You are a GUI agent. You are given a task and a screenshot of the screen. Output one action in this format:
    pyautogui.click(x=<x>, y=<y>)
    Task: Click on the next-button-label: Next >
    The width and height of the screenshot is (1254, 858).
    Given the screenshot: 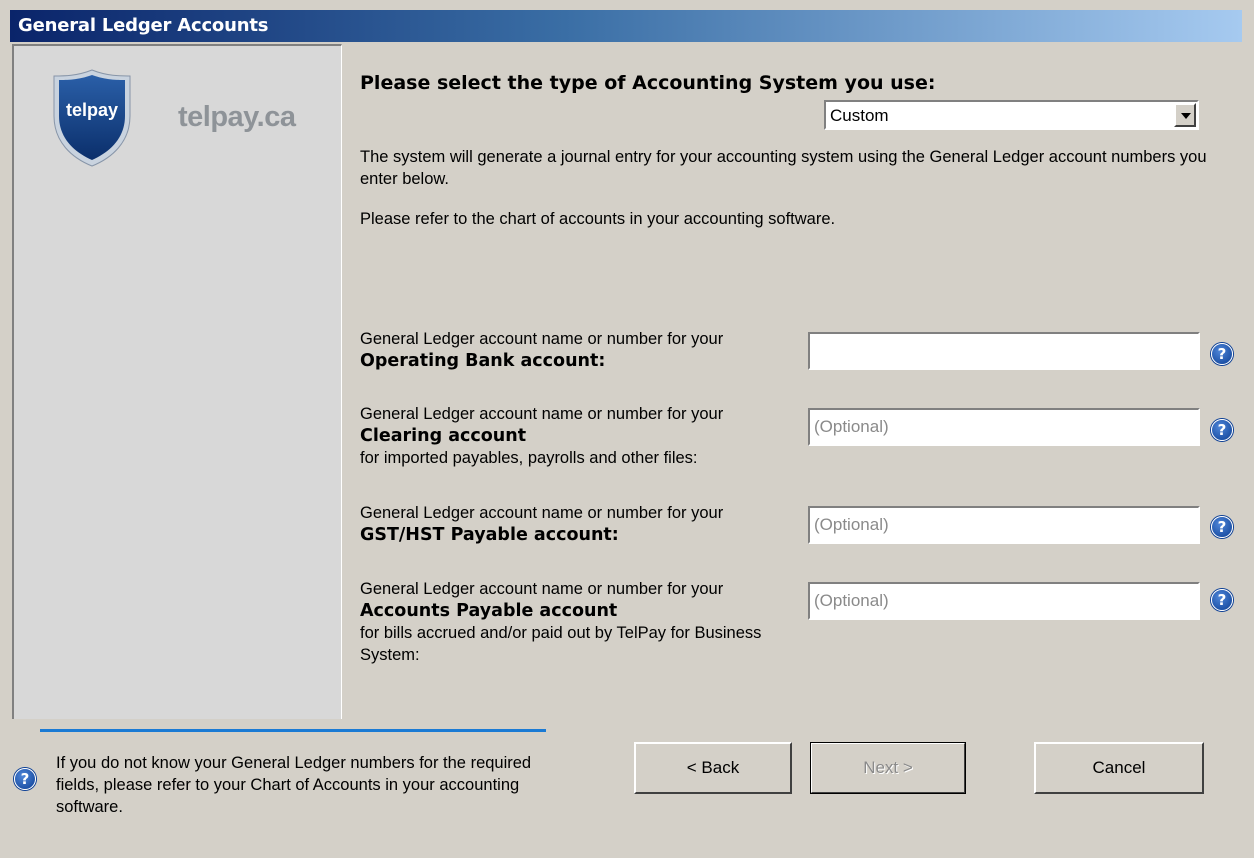 What is the action you would take?
    pyautogui.click(x=888, y=767)
    